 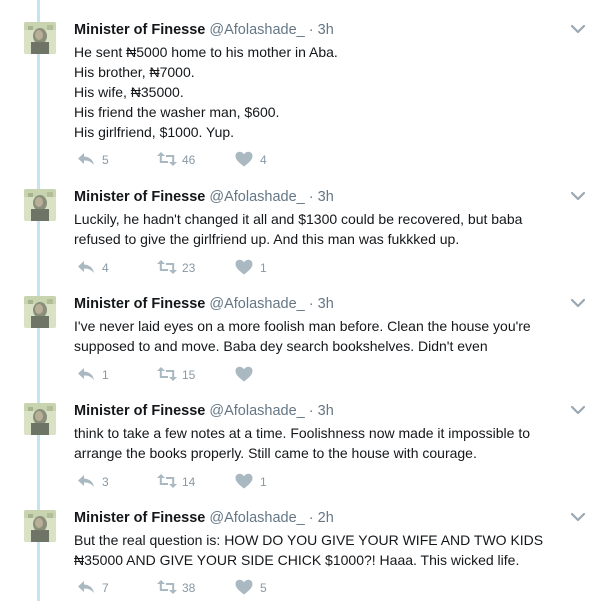 I want to click on reply-count: 5, so click(x=105, y=160).